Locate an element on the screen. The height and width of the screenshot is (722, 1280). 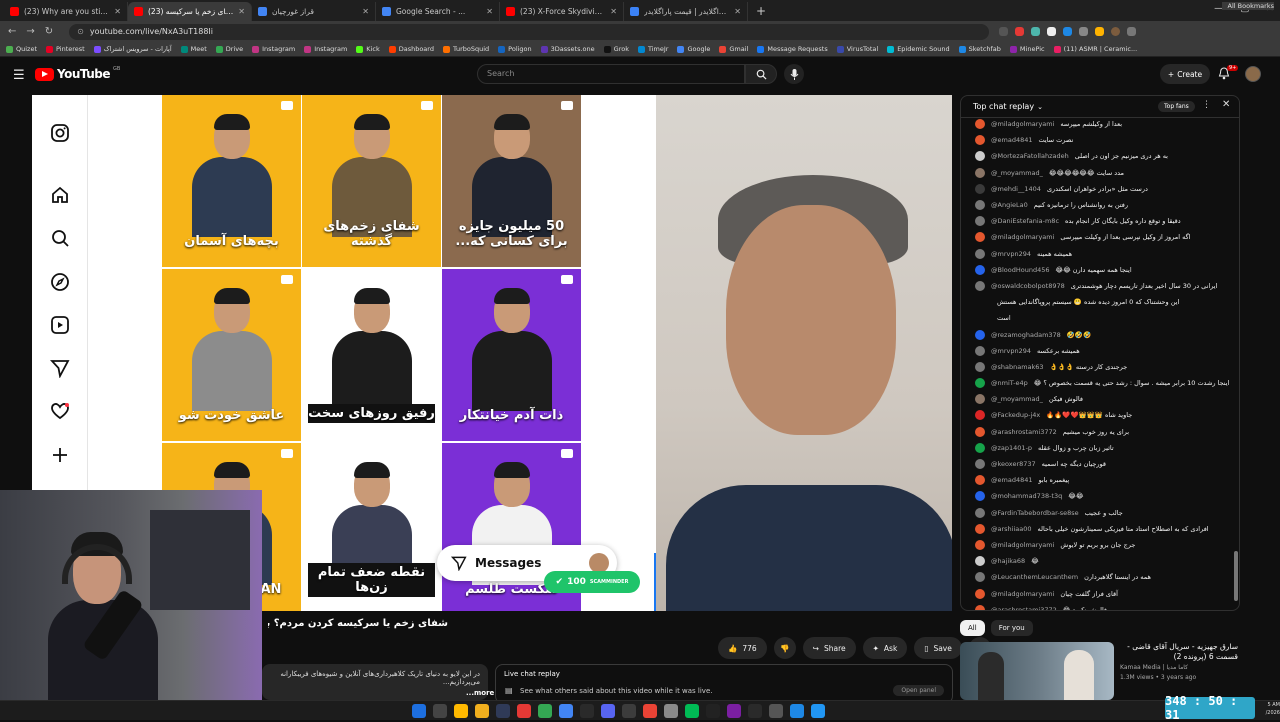
browser-tab: (23) Why are you still in touch ✕ is located at coordinates (66, 11).